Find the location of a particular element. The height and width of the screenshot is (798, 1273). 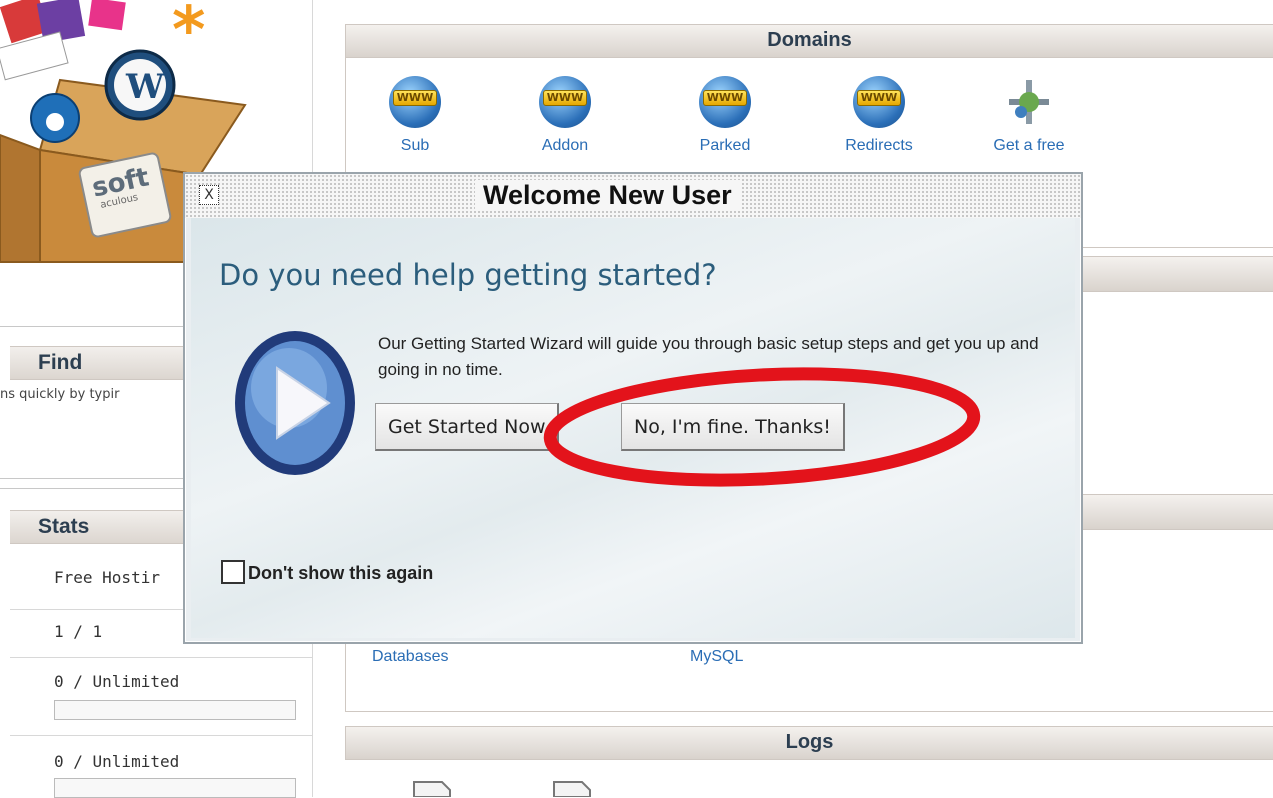

subdomains-icon: WWW is located at coordinates (415, 102).